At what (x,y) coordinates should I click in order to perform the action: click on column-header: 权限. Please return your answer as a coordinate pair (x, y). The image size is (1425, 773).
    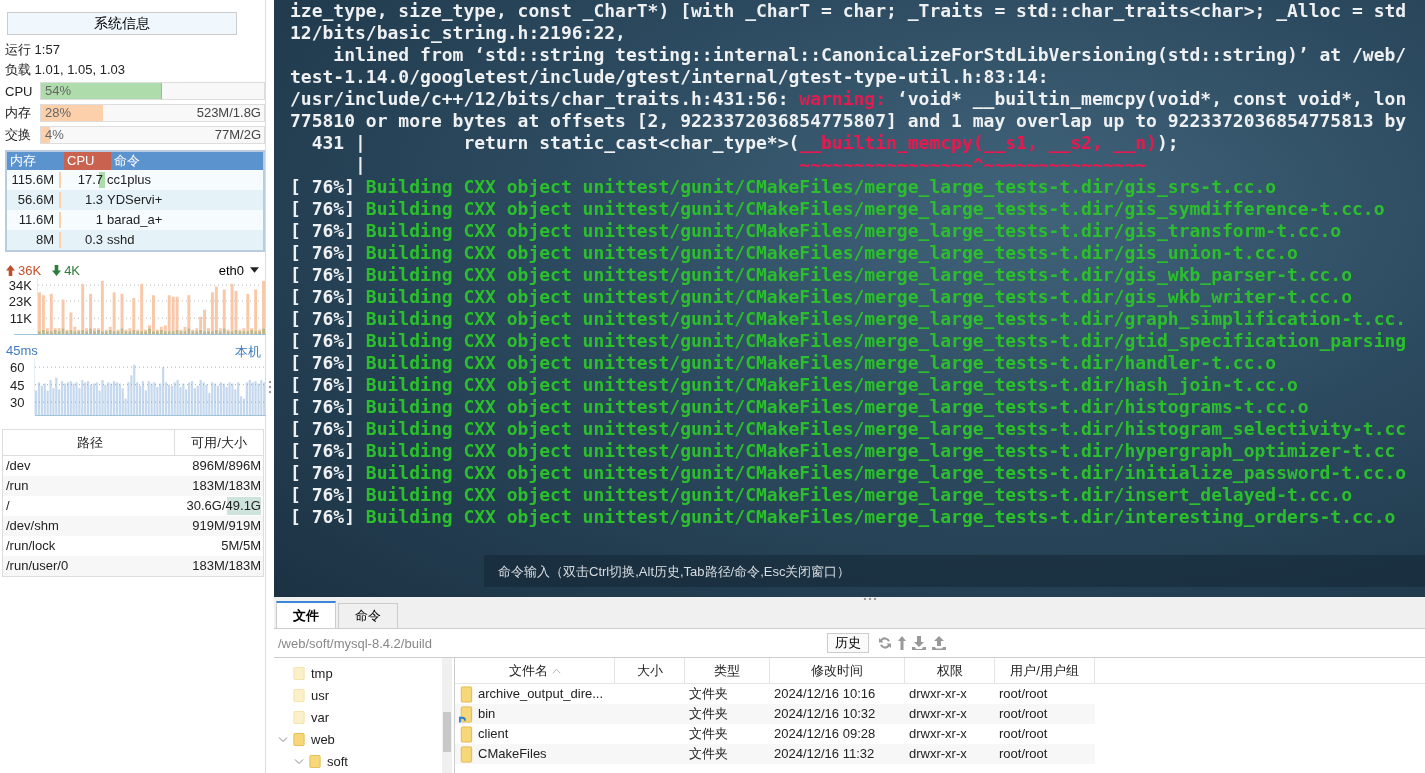
    Looking at the image, I should click on (950, 670).